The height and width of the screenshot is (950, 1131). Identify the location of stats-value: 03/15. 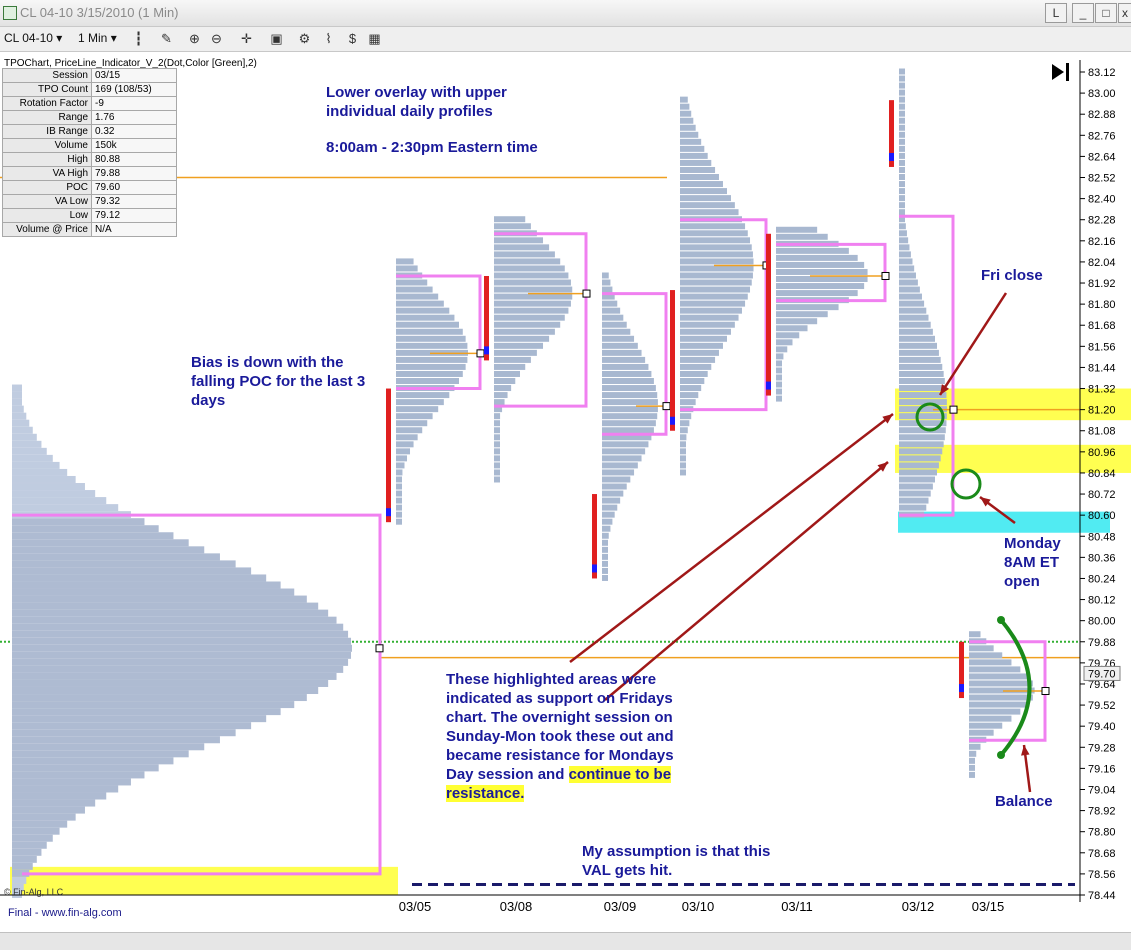
(134, 75).